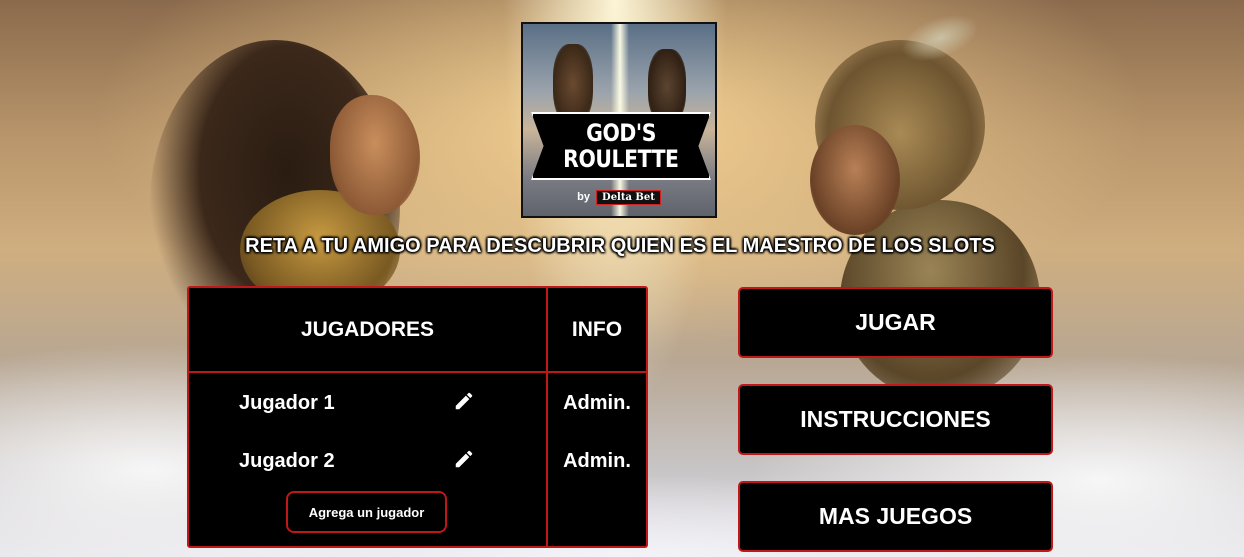 The image size is (1244, 557). What do you see at coordinates (621, 159) in the screenshot?
I see `logo-title-line2: ROULETTE` at bounding box center [621, 159].